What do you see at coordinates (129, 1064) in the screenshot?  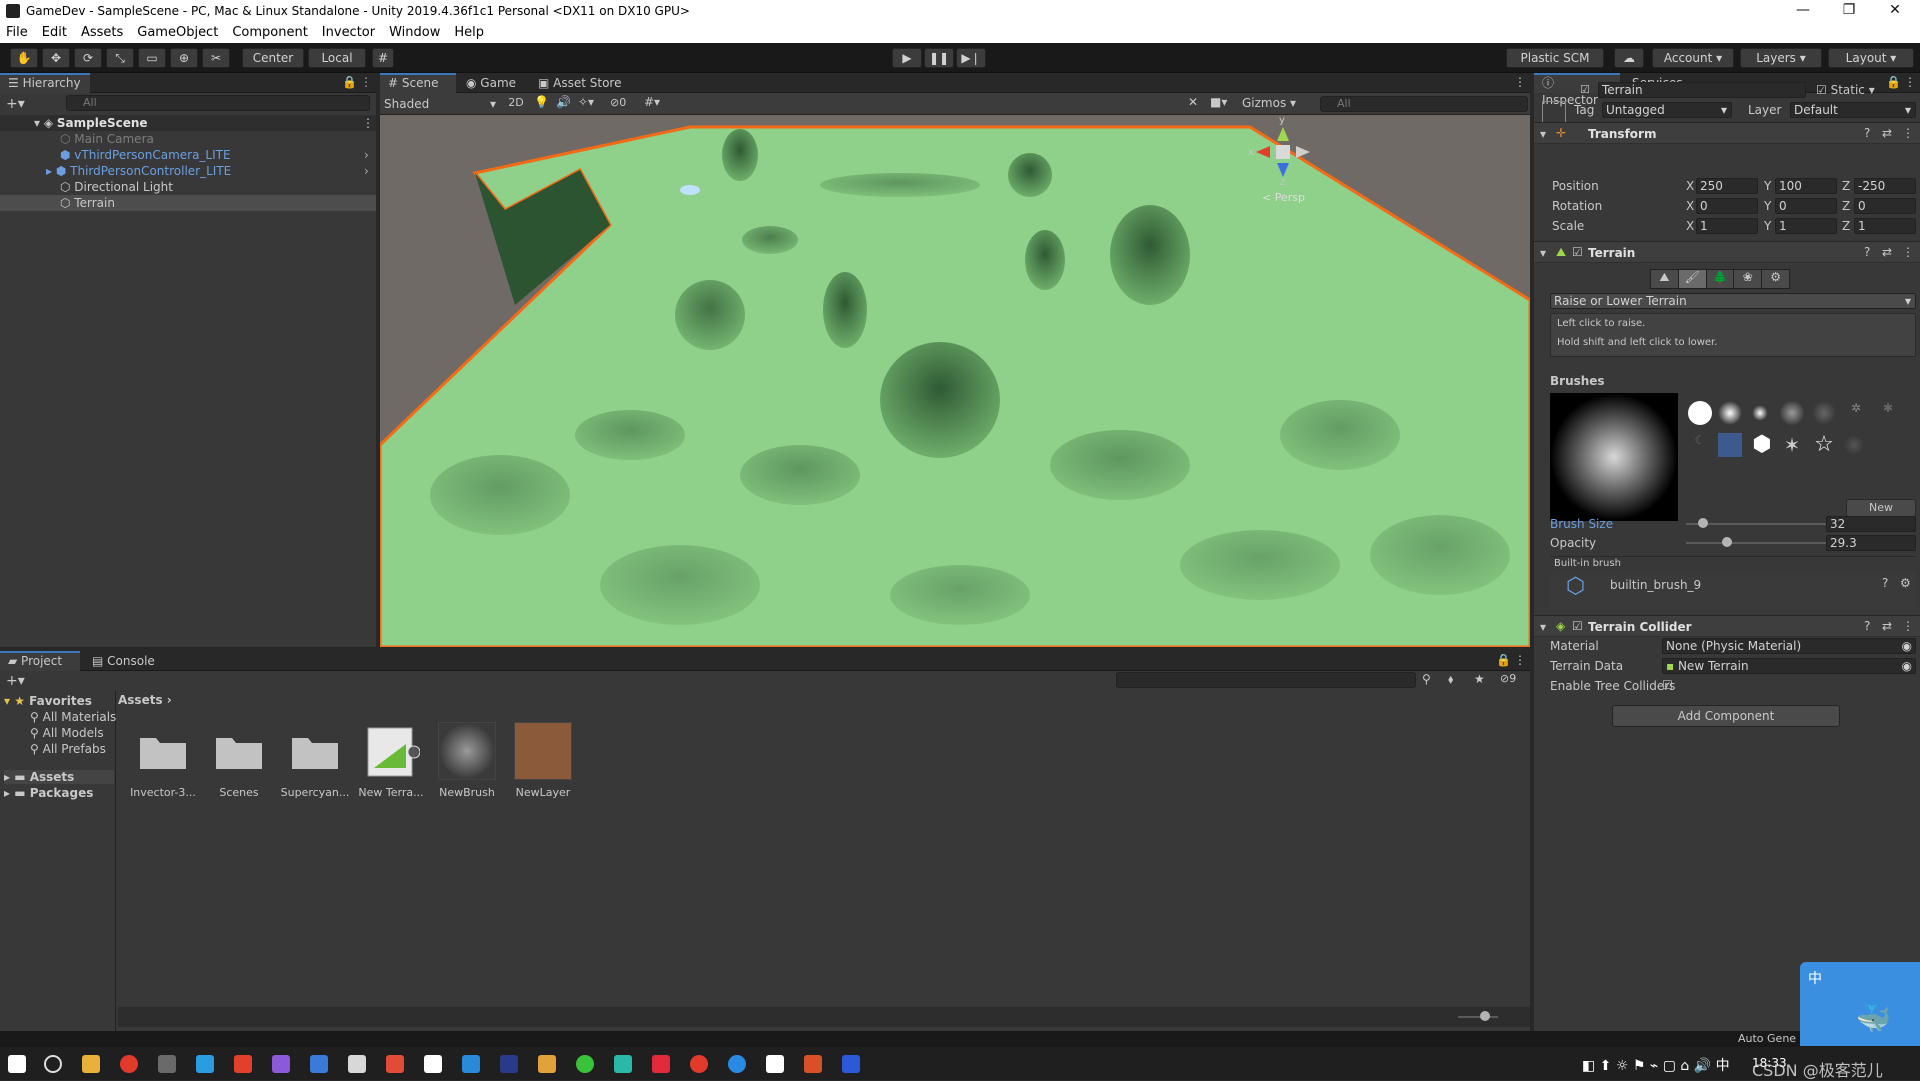 I see `chrome-icon` at bounding box center [129, 1064].